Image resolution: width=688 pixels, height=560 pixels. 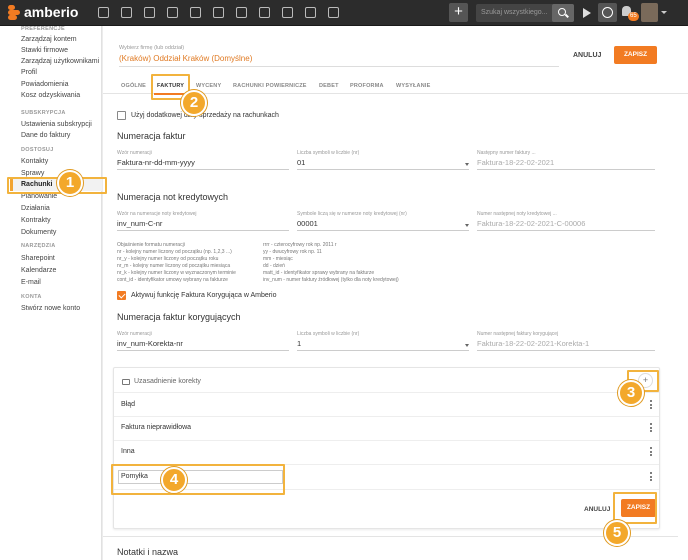 What do you see at coordinates (270, 86) in the screenshot?
I see `tab-trust-accounts: RACHUNKI POWIERNICZE` at bounding box center [270, 86].